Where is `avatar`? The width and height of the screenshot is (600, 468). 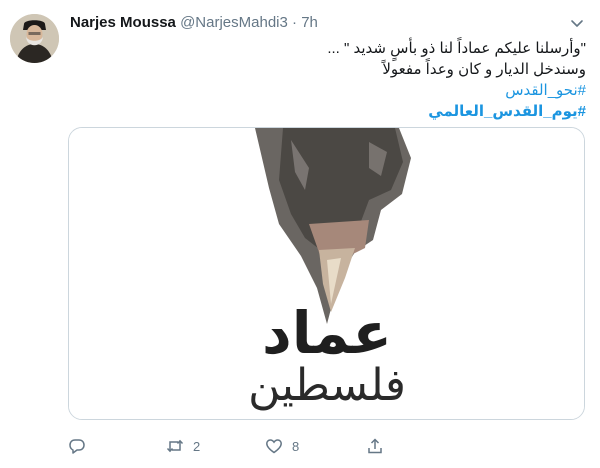
avatar is located at coordinates (34, 38).